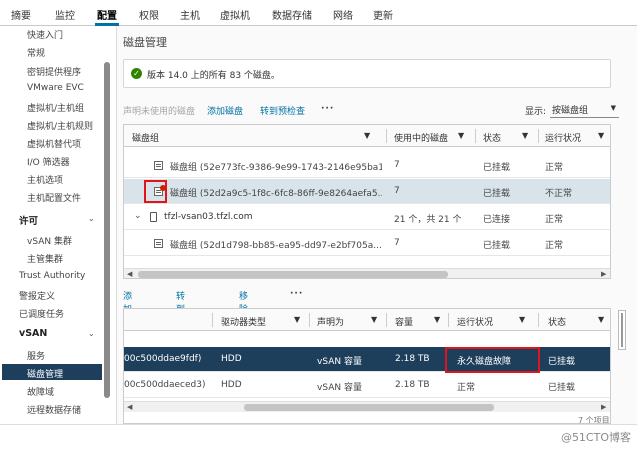 This screenshot has width=637, height=449. Describe the element at coordinates (55, 88) in the screenshot. I see `sidebar-item-vmware-evc: VMware EVC` at that location.